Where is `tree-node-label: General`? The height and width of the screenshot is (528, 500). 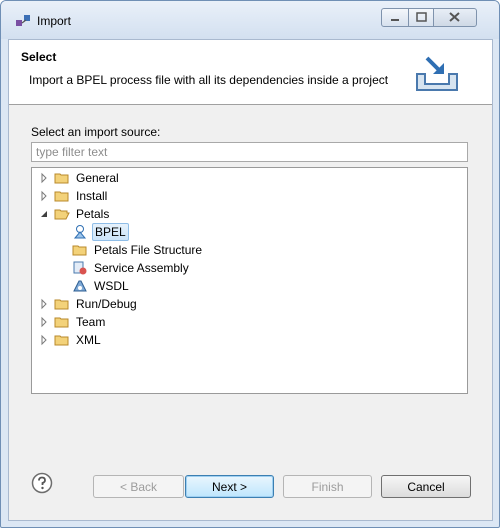 tree-node-label: General is located at coordinates (97, 178).